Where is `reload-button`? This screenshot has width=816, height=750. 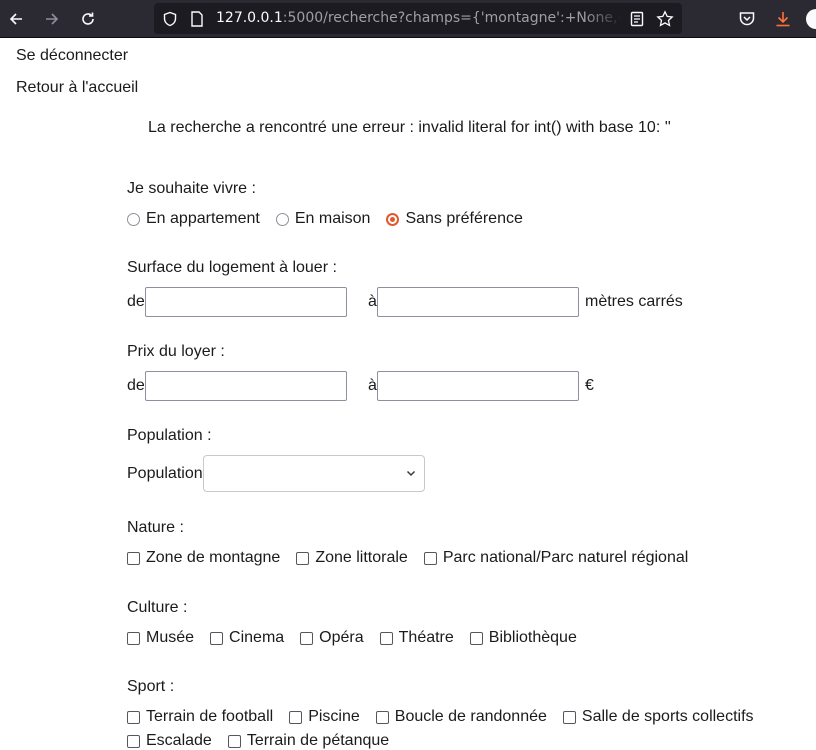
reload-button is located at coordinates (88, 19).